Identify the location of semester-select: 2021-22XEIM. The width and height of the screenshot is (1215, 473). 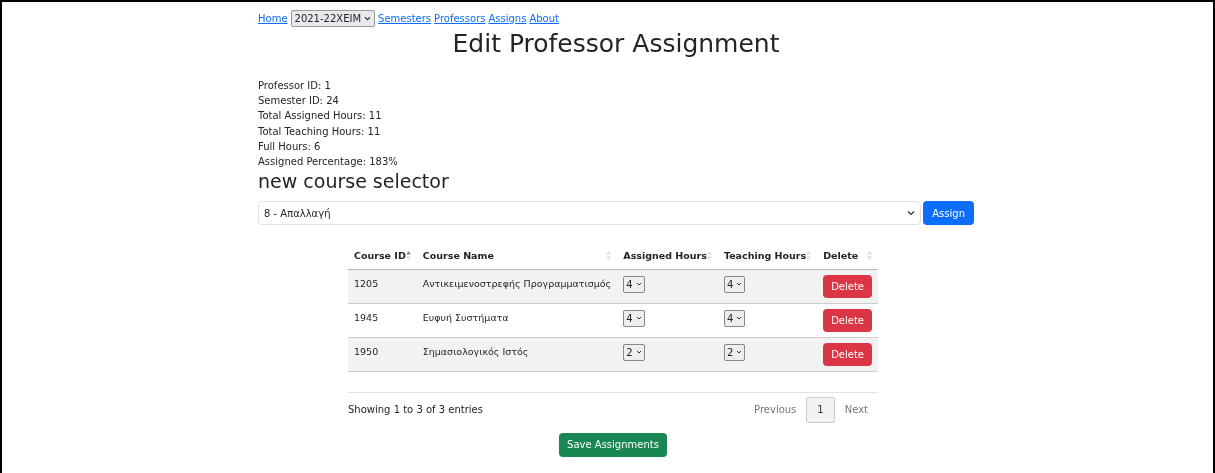
(333, 18).